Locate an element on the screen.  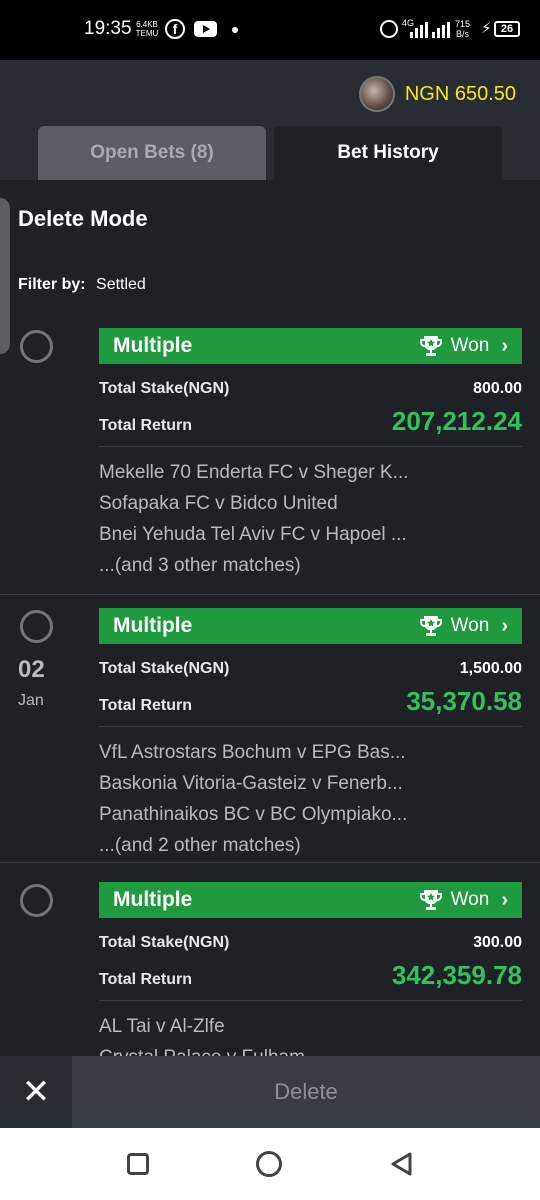
system-nav-bar is located at coordinates (270, 1164).